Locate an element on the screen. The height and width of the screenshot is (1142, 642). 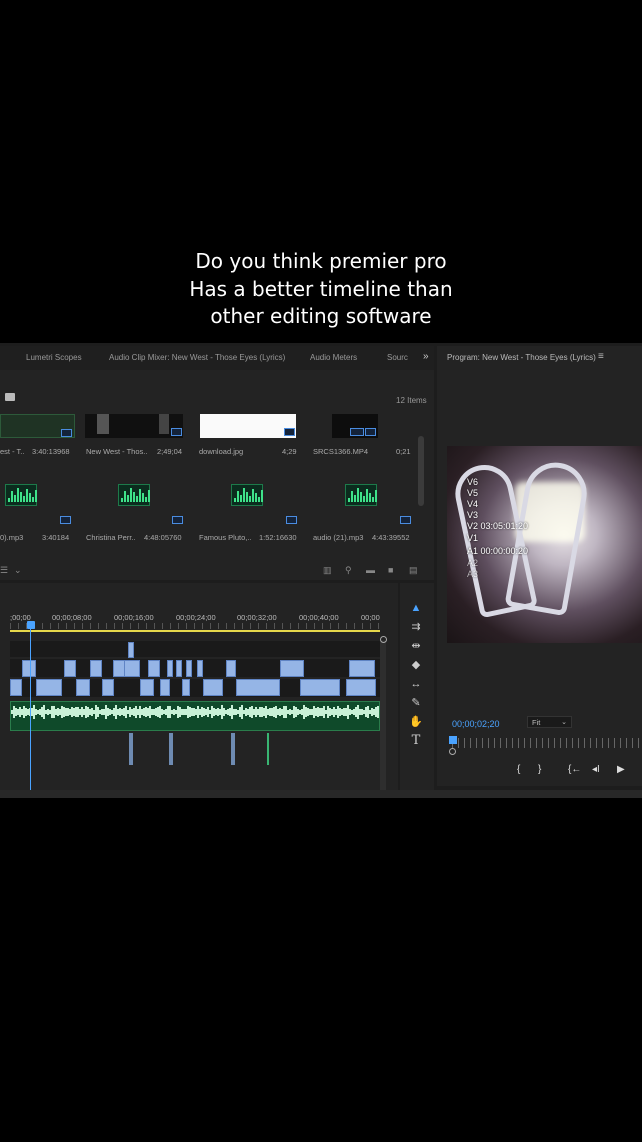
slip-icon: ↔ is located at coordinates (416, 684).